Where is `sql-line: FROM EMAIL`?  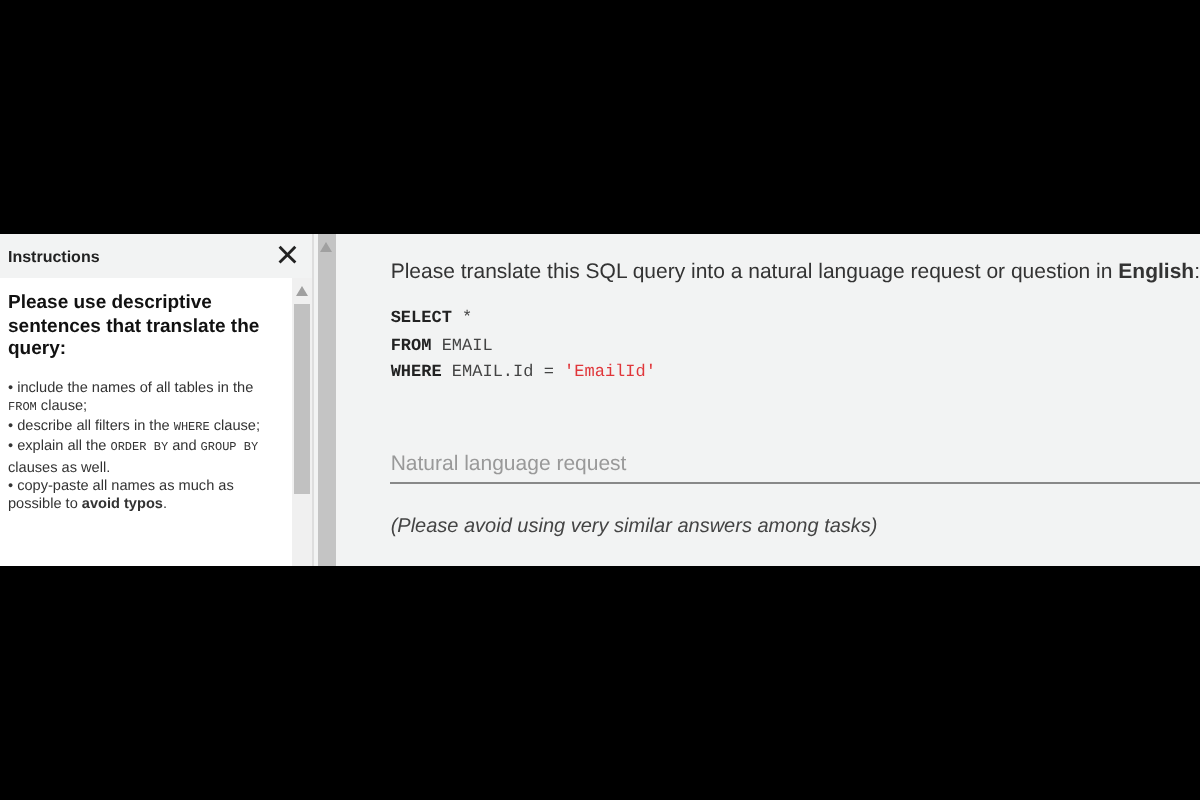
sql-line: FROM EMAIL is located at coordinates (442, 346).